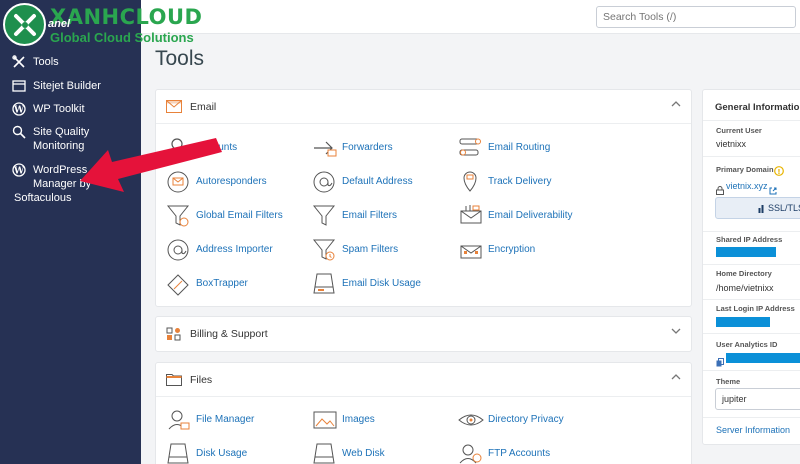 Image resolution: width=800 pixels, height=464 pixels. Describe the element at coordinates (744, 273) in the screenshot. I see `home-directory-label: Home Directory` at that location.